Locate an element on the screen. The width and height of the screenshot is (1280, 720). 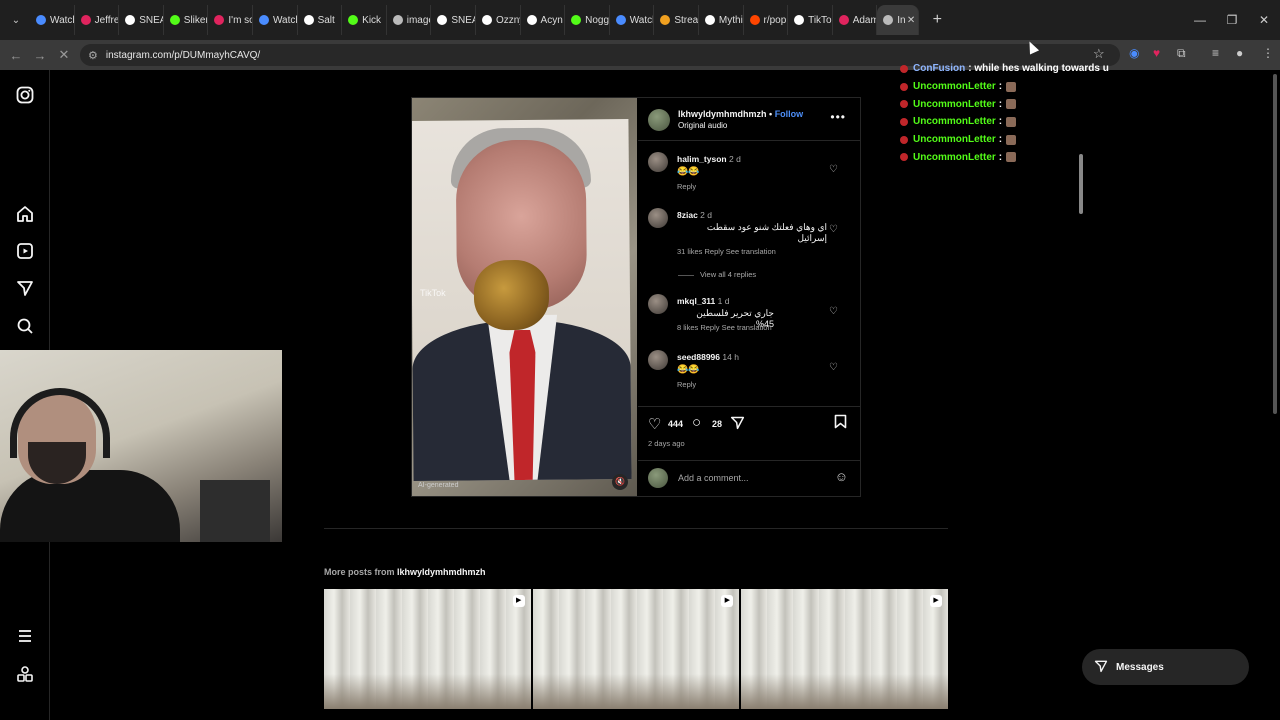
comment-meta: 31 likes Reply See translation is located at coordinates (726, 251).